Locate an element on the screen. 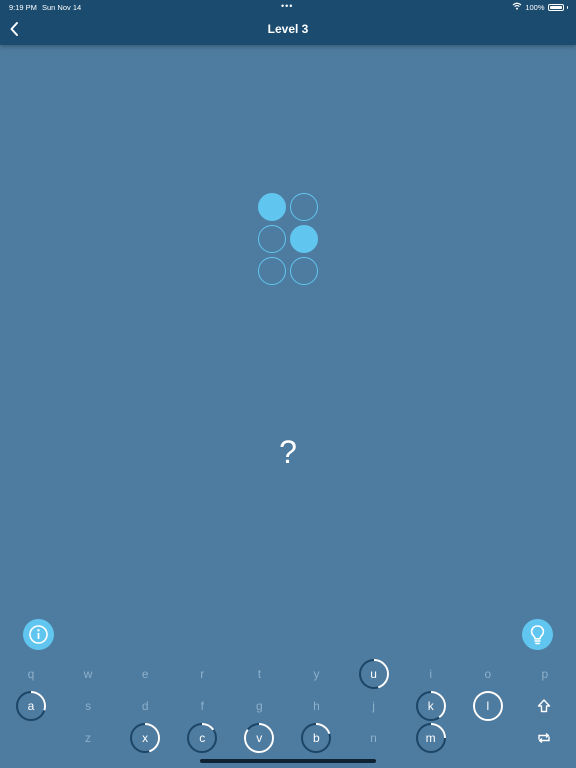 The image size is (576, 768). key-label: z is located at coordinates (88, 738).